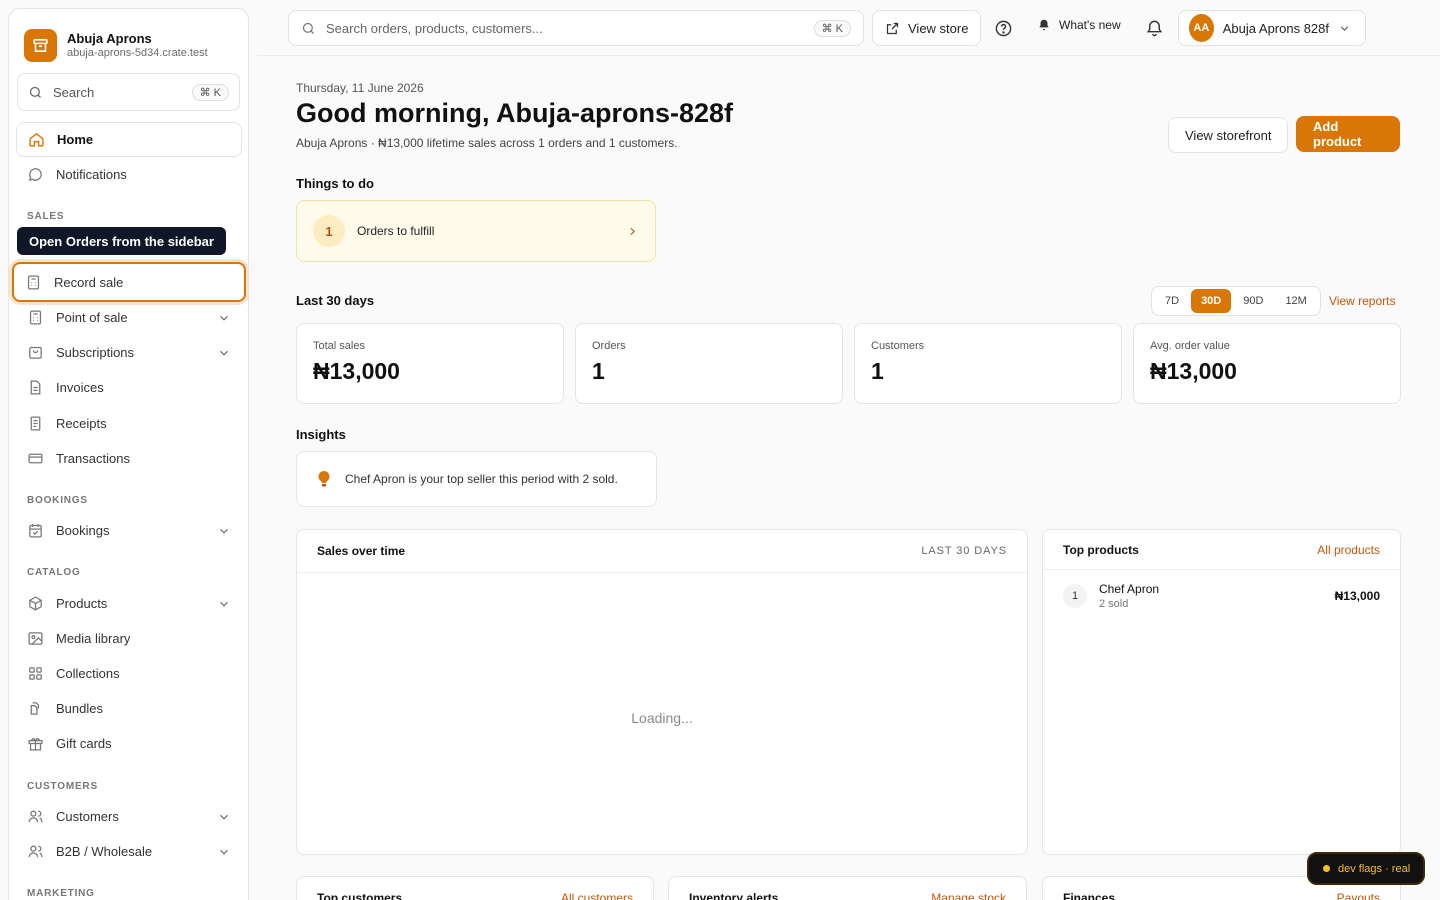 Image resolution: width=1440 pixels, height=900 pixels. Describe the element at coordinates (1348, 550) in the screenshot. I see `all-products-link: All products` at that location.